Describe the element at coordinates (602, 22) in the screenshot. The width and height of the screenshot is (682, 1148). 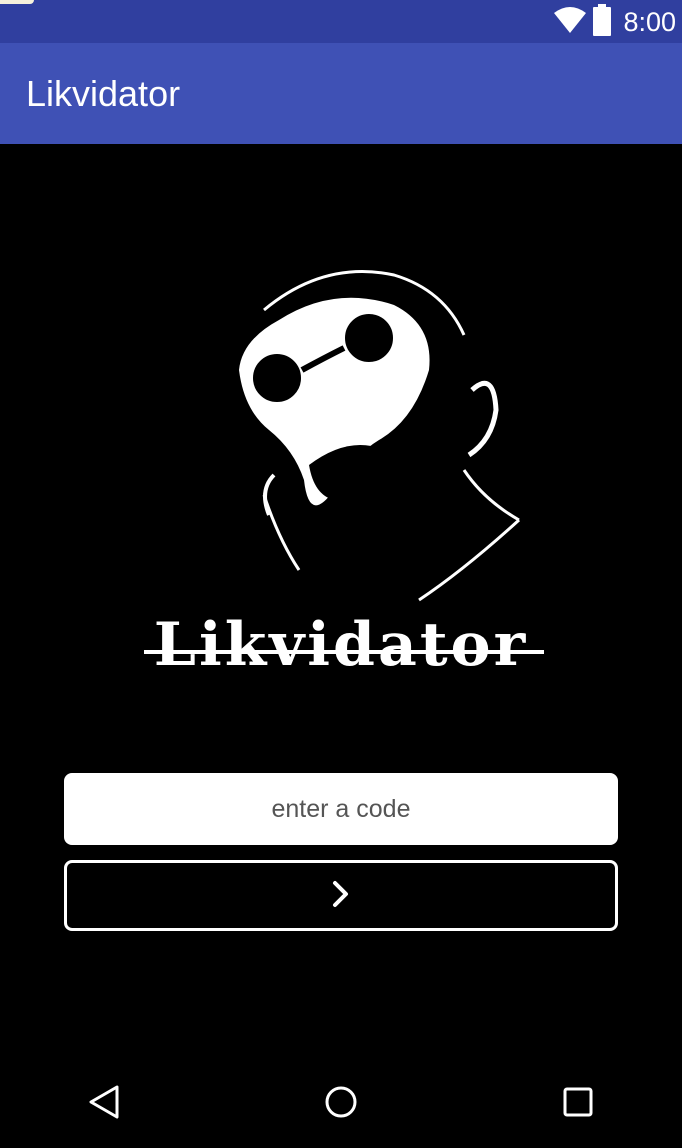
I see `battery-icon` at that location.